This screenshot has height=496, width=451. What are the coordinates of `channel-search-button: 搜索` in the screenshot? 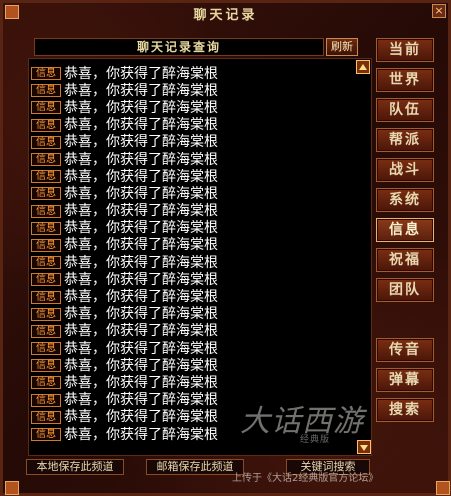 It's located at (405, 410).